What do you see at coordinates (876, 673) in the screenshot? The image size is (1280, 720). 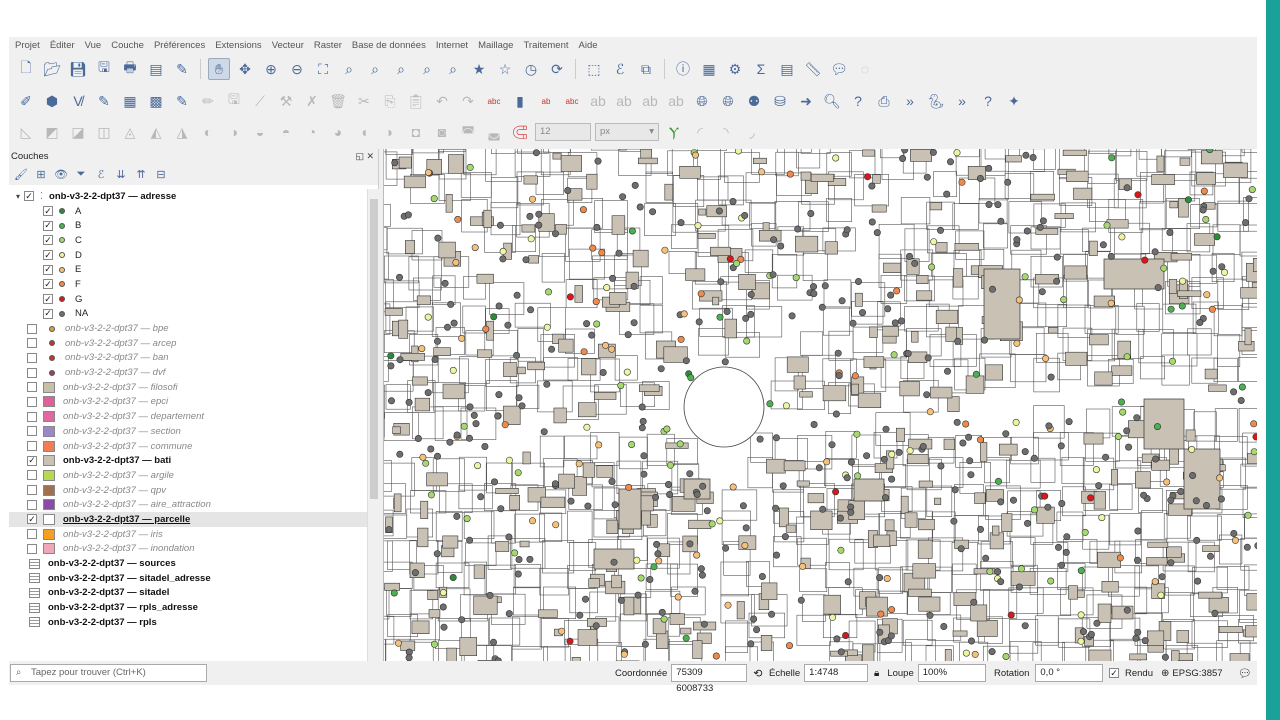 I see `lock-scale-icon: 🔒︎` at bounding box center [876, 673].